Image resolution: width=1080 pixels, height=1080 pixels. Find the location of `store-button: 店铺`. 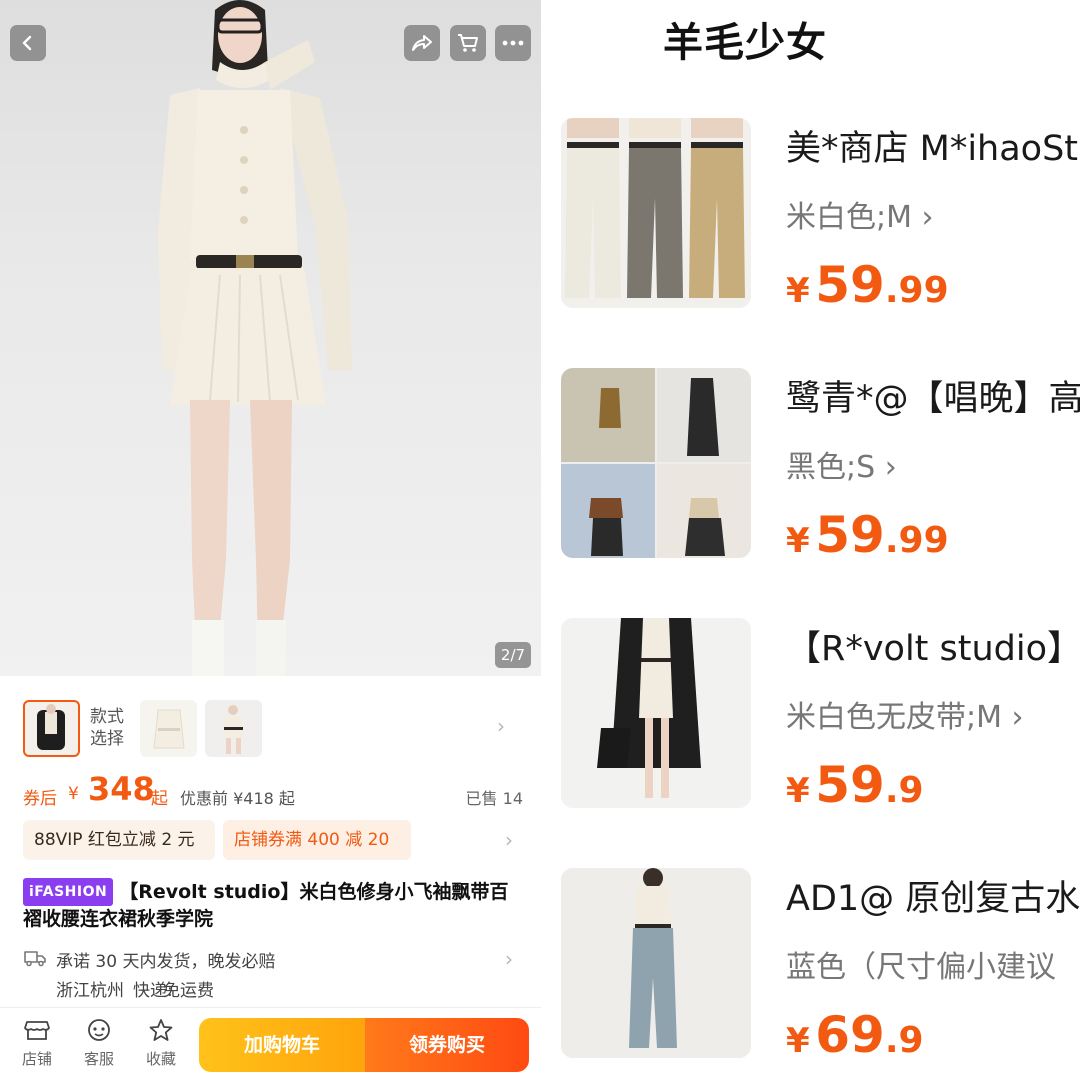

store-button: 店铺 is located at coordinates (37, 1043).